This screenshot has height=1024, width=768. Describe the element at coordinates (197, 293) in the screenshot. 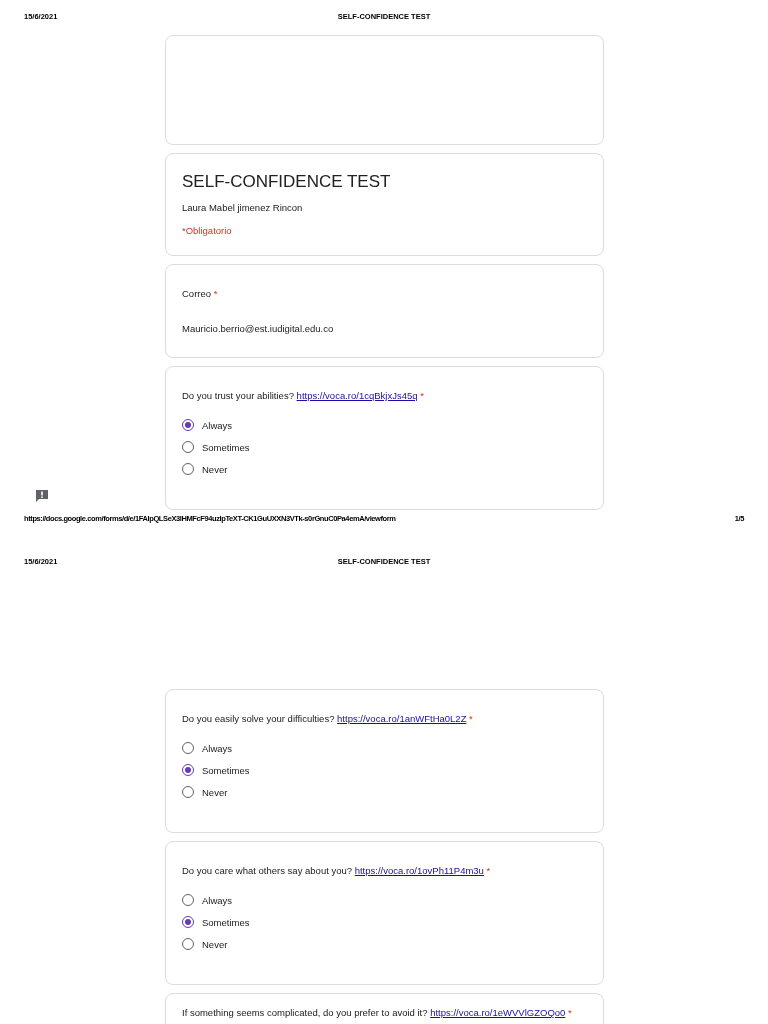

I see `question-label: Correo` at that location.